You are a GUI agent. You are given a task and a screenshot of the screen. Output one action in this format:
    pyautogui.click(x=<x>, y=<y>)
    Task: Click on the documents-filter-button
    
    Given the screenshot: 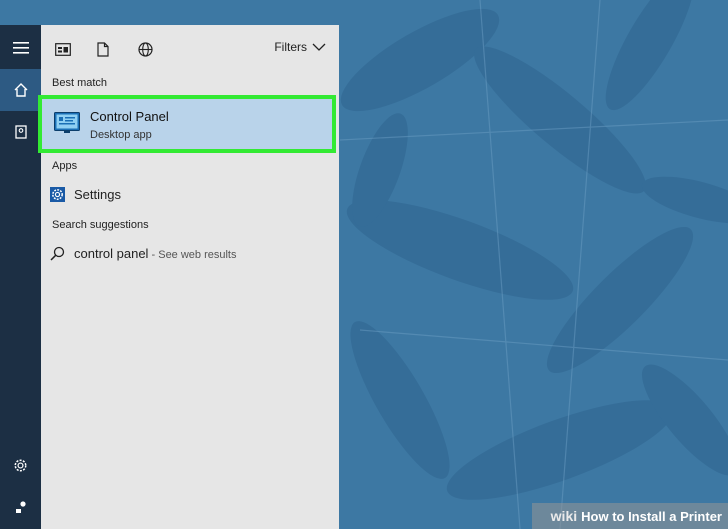 What is the action you would take?
    pyautogui.click(x=103, y=49)
    